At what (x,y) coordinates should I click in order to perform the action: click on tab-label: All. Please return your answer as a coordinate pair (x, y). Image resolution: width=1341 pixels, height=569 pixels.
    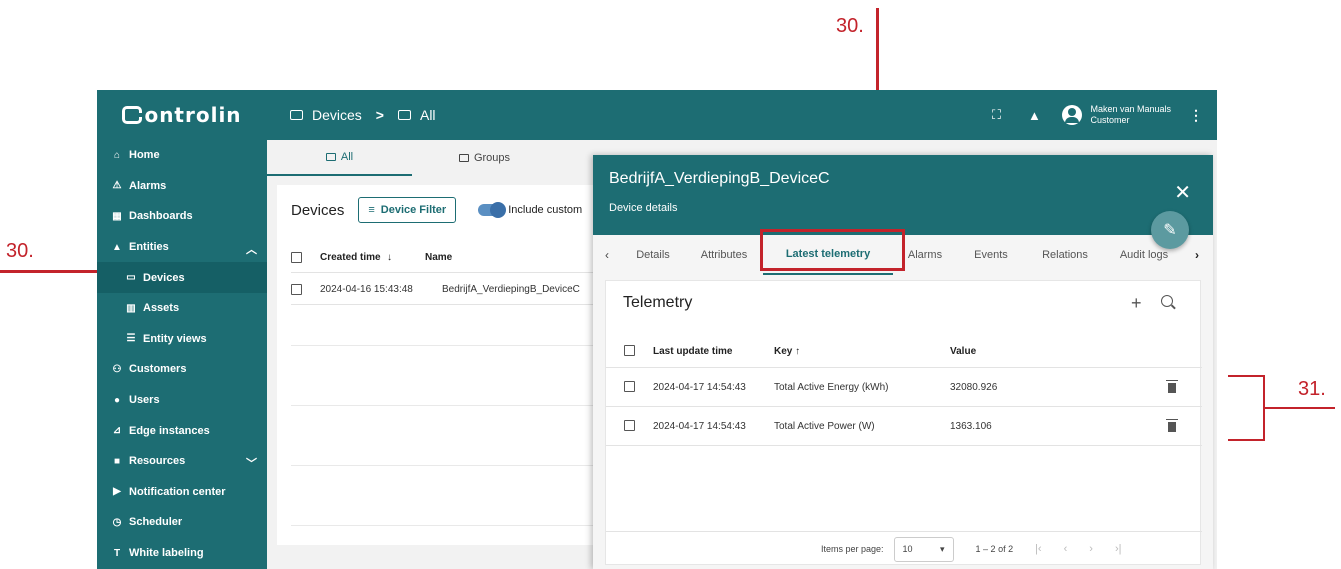
    Looking at the image, I should click on (347, 157).